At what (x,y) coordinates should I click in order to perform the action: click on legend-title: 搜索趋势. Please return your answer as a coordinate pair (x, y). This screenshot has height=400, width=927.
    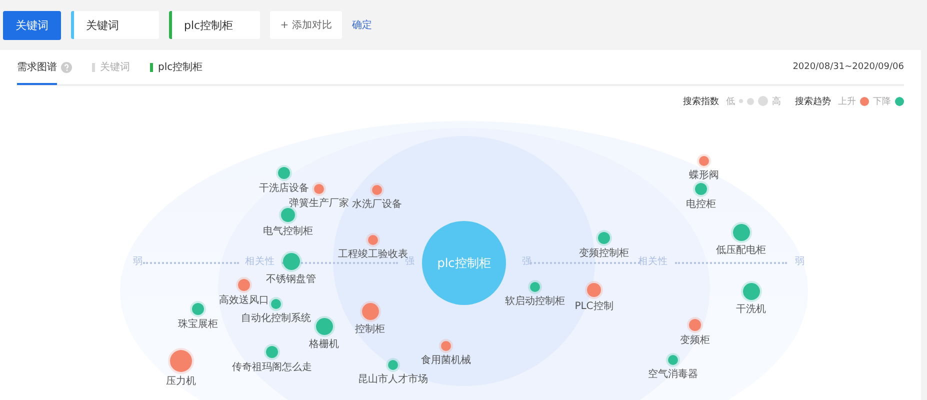
    Looking at the image, I should click on (813, 102).